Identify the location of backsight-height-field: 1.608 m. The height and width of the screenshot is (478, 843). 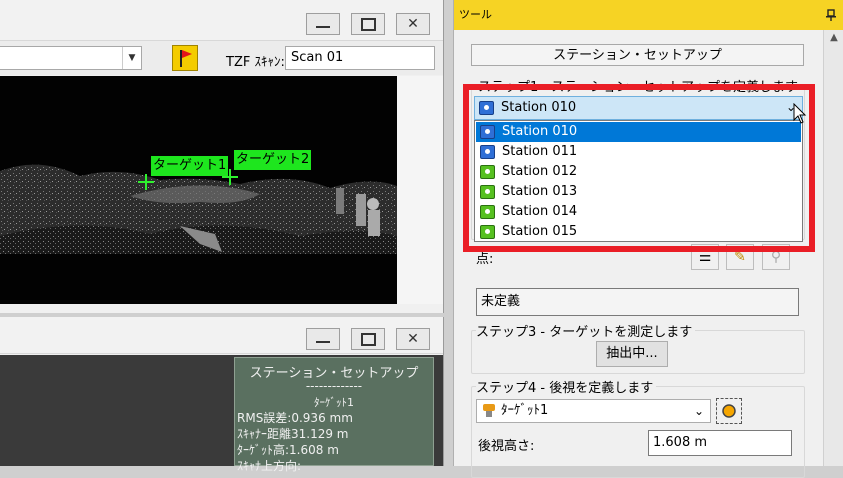
(720, 443).